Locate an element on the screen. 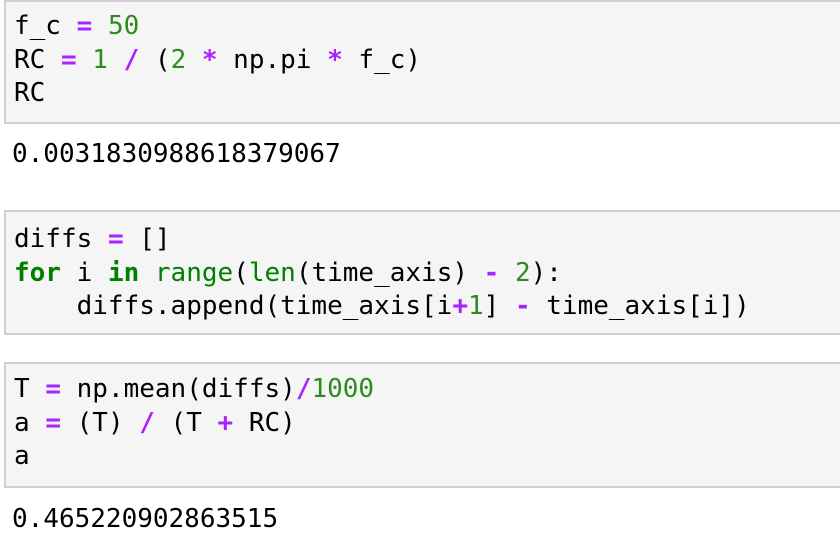 Image resolution: width=840 pixels, height=558 pixels. code-line: a = (T) / (T + RC) is located at coordinates (427, 424).